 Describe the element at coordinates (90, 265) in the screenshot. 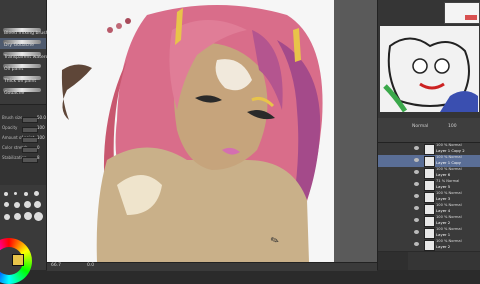

I see `angle-value: 0.0` at that location.